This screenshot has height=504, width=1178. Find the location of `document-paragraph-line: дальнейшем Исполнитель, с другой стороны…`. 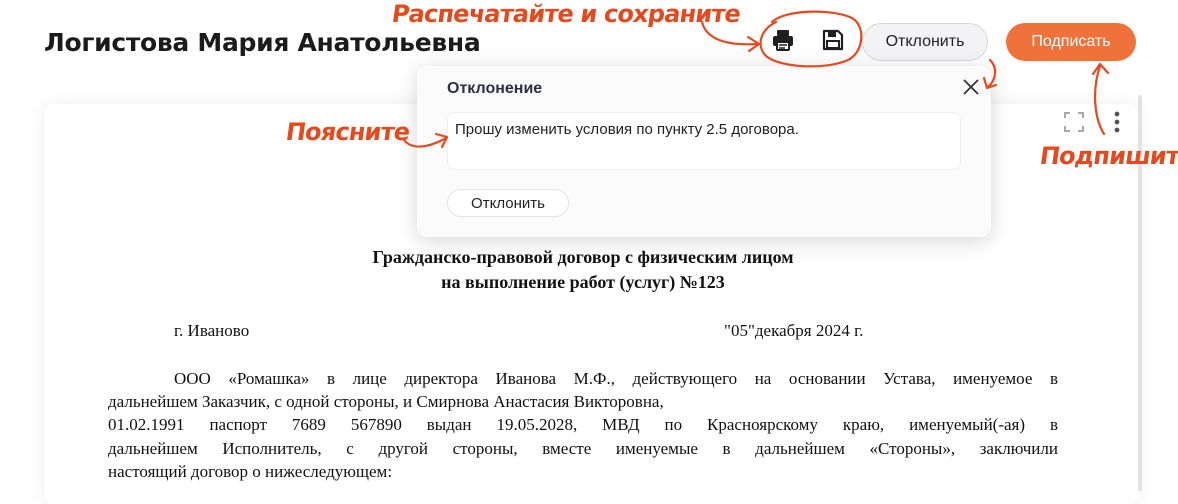

document-paragraph-line: дальнейшем Исполнитель, с другой стороны… is located at coordinates (583, 448).